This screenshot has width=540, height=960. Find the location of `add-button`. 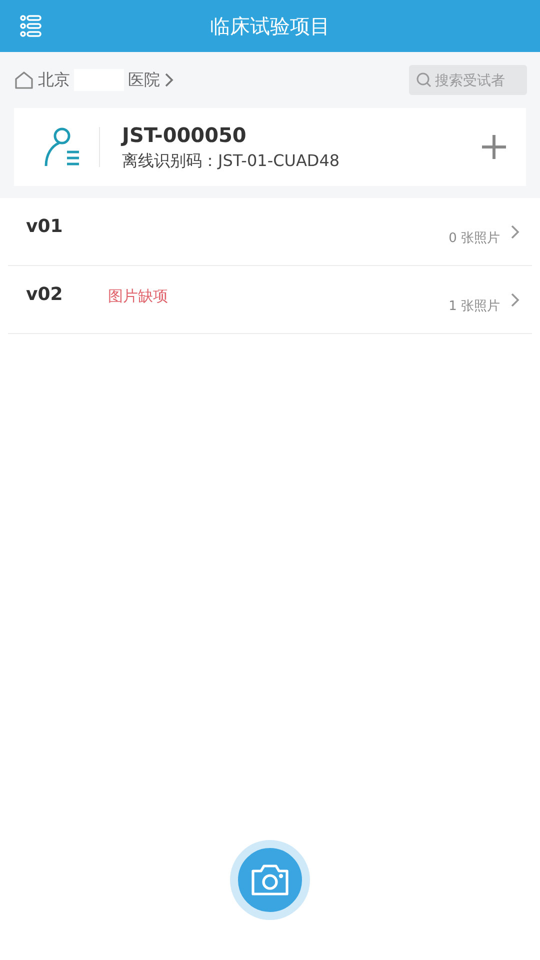

add-button is located at coordinates (494, 147).